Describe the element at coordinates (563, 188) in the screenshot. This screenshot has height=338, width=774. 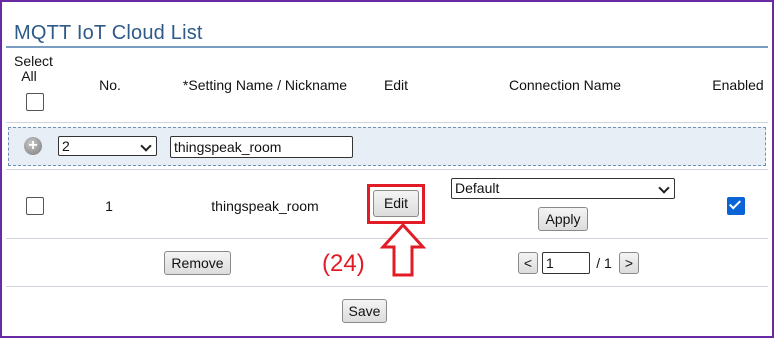
I see `connection-name-select: Default` at that location.